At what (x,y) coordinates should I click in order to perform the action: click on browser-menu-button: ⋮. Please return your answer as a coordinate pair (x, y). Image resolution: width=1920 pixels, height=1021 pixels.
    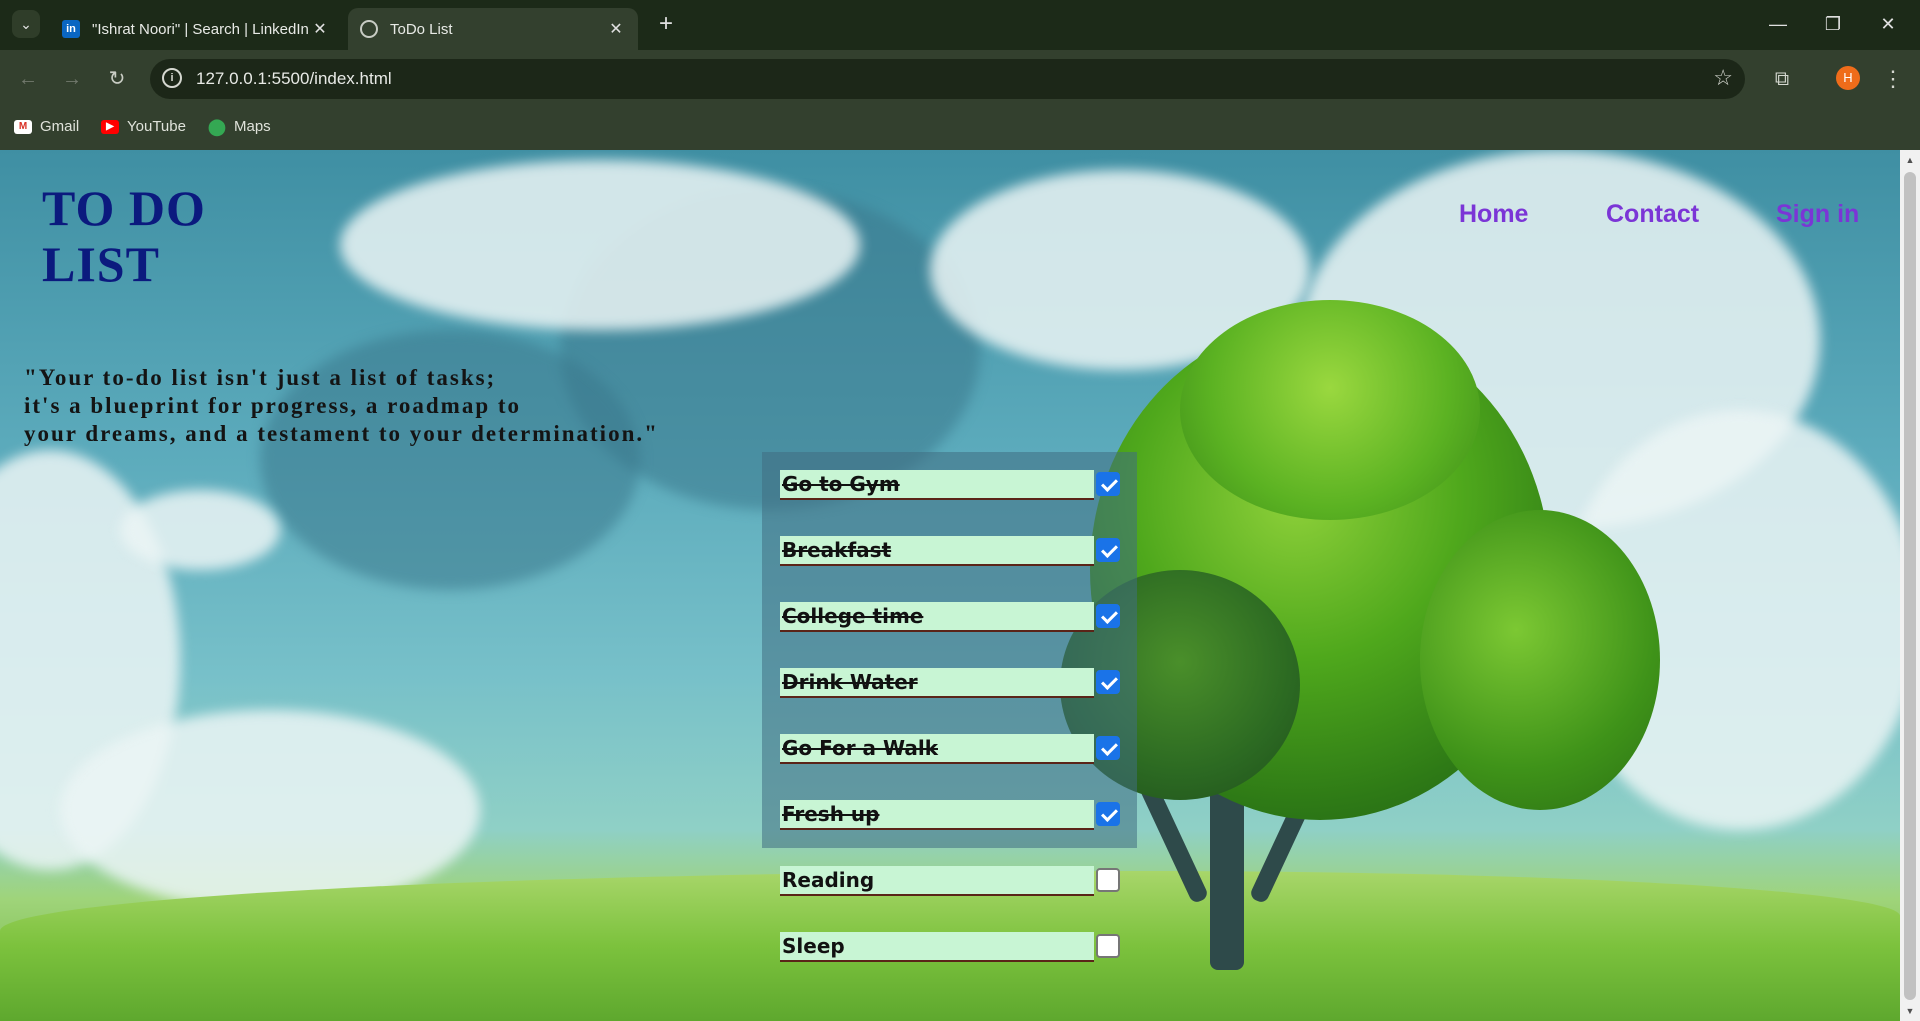
    Looking at the image, I should click on (1893, 79).